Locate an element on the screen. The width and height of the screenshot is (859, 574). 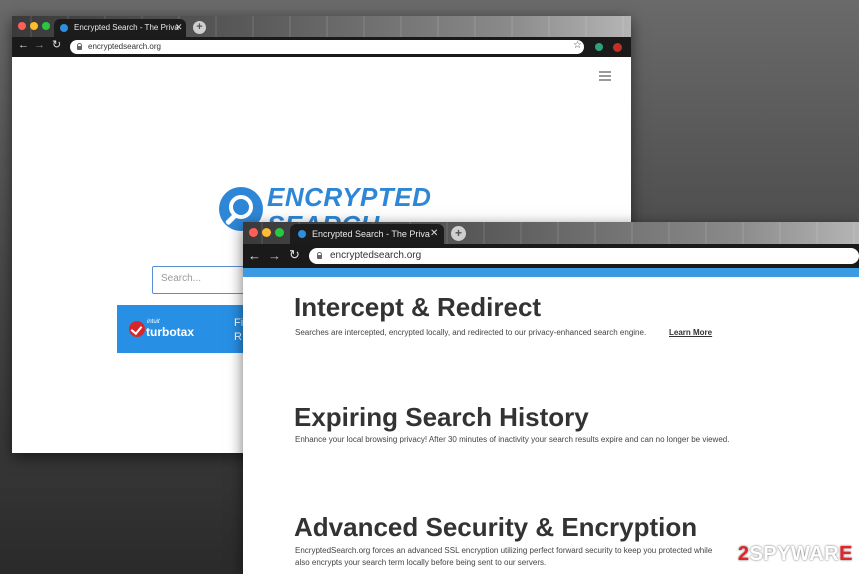
banner-text-fragment-2: R is located at coordinates (238, 337).